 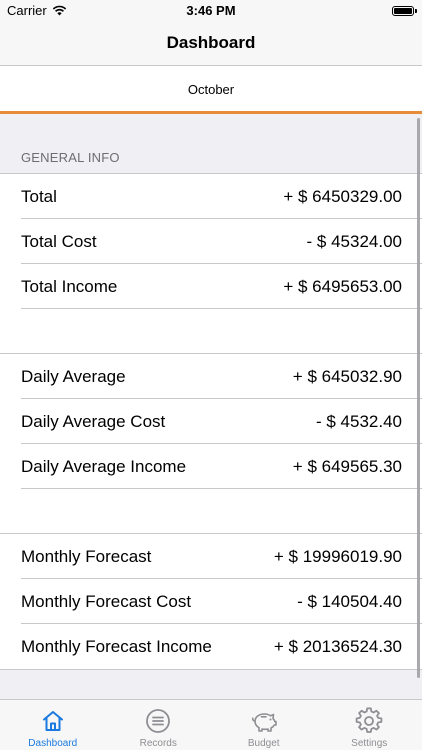 What do you see at coordinates (211, 376) in the screenshot?
I see `table-row-daily-average: Daily Average + $ 645032.90` at bounding box center [211, 376].